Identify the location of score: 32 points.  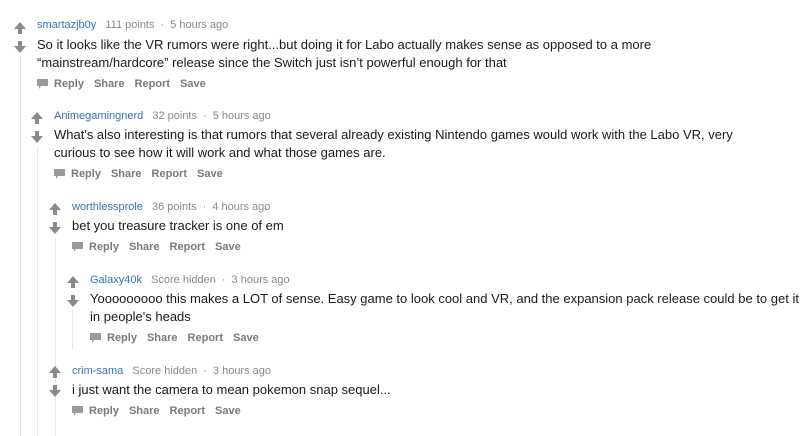
(174, 116).